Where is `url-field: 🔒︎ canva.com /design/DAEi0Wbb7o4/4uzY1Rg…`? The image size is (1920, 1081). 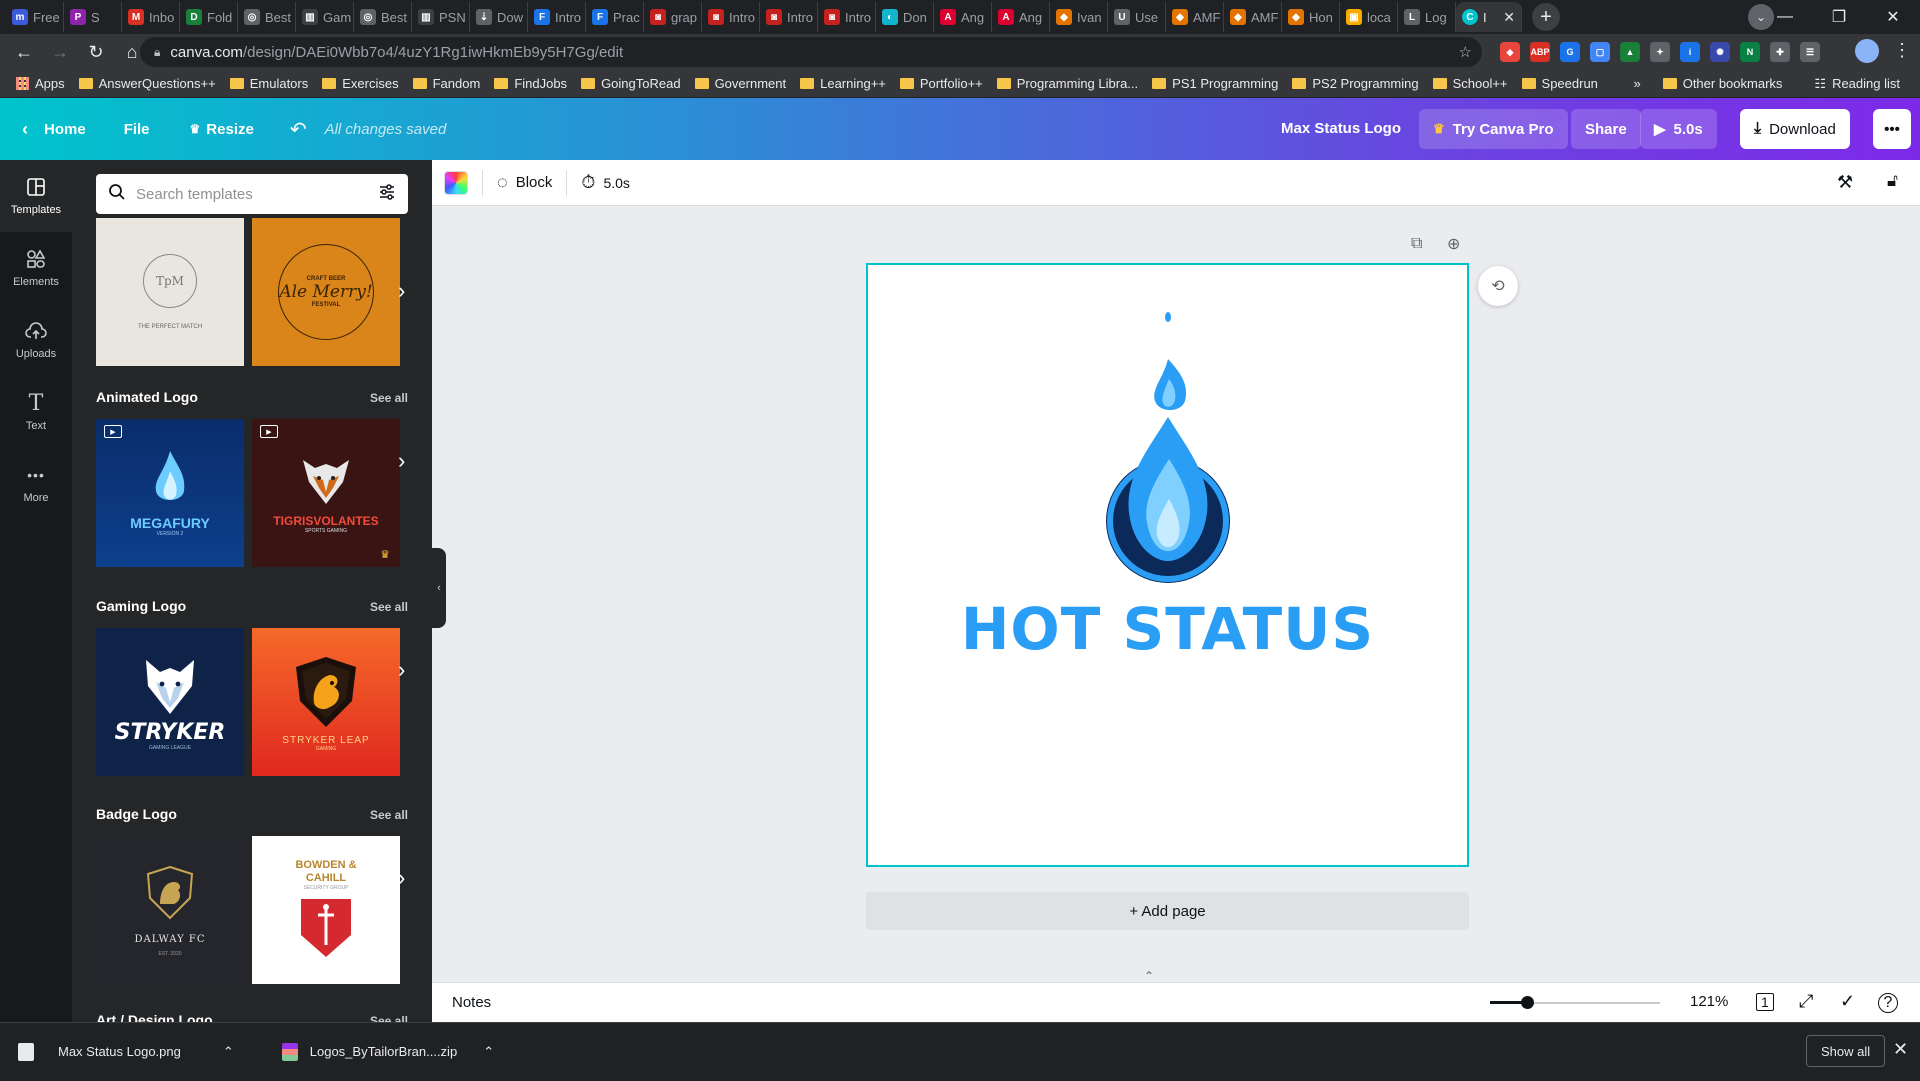
url-field: 🔒︎ canva.com /design/DAEi0Wbb7o4/4uzY1Rg… is located at coordinates (811, 52).